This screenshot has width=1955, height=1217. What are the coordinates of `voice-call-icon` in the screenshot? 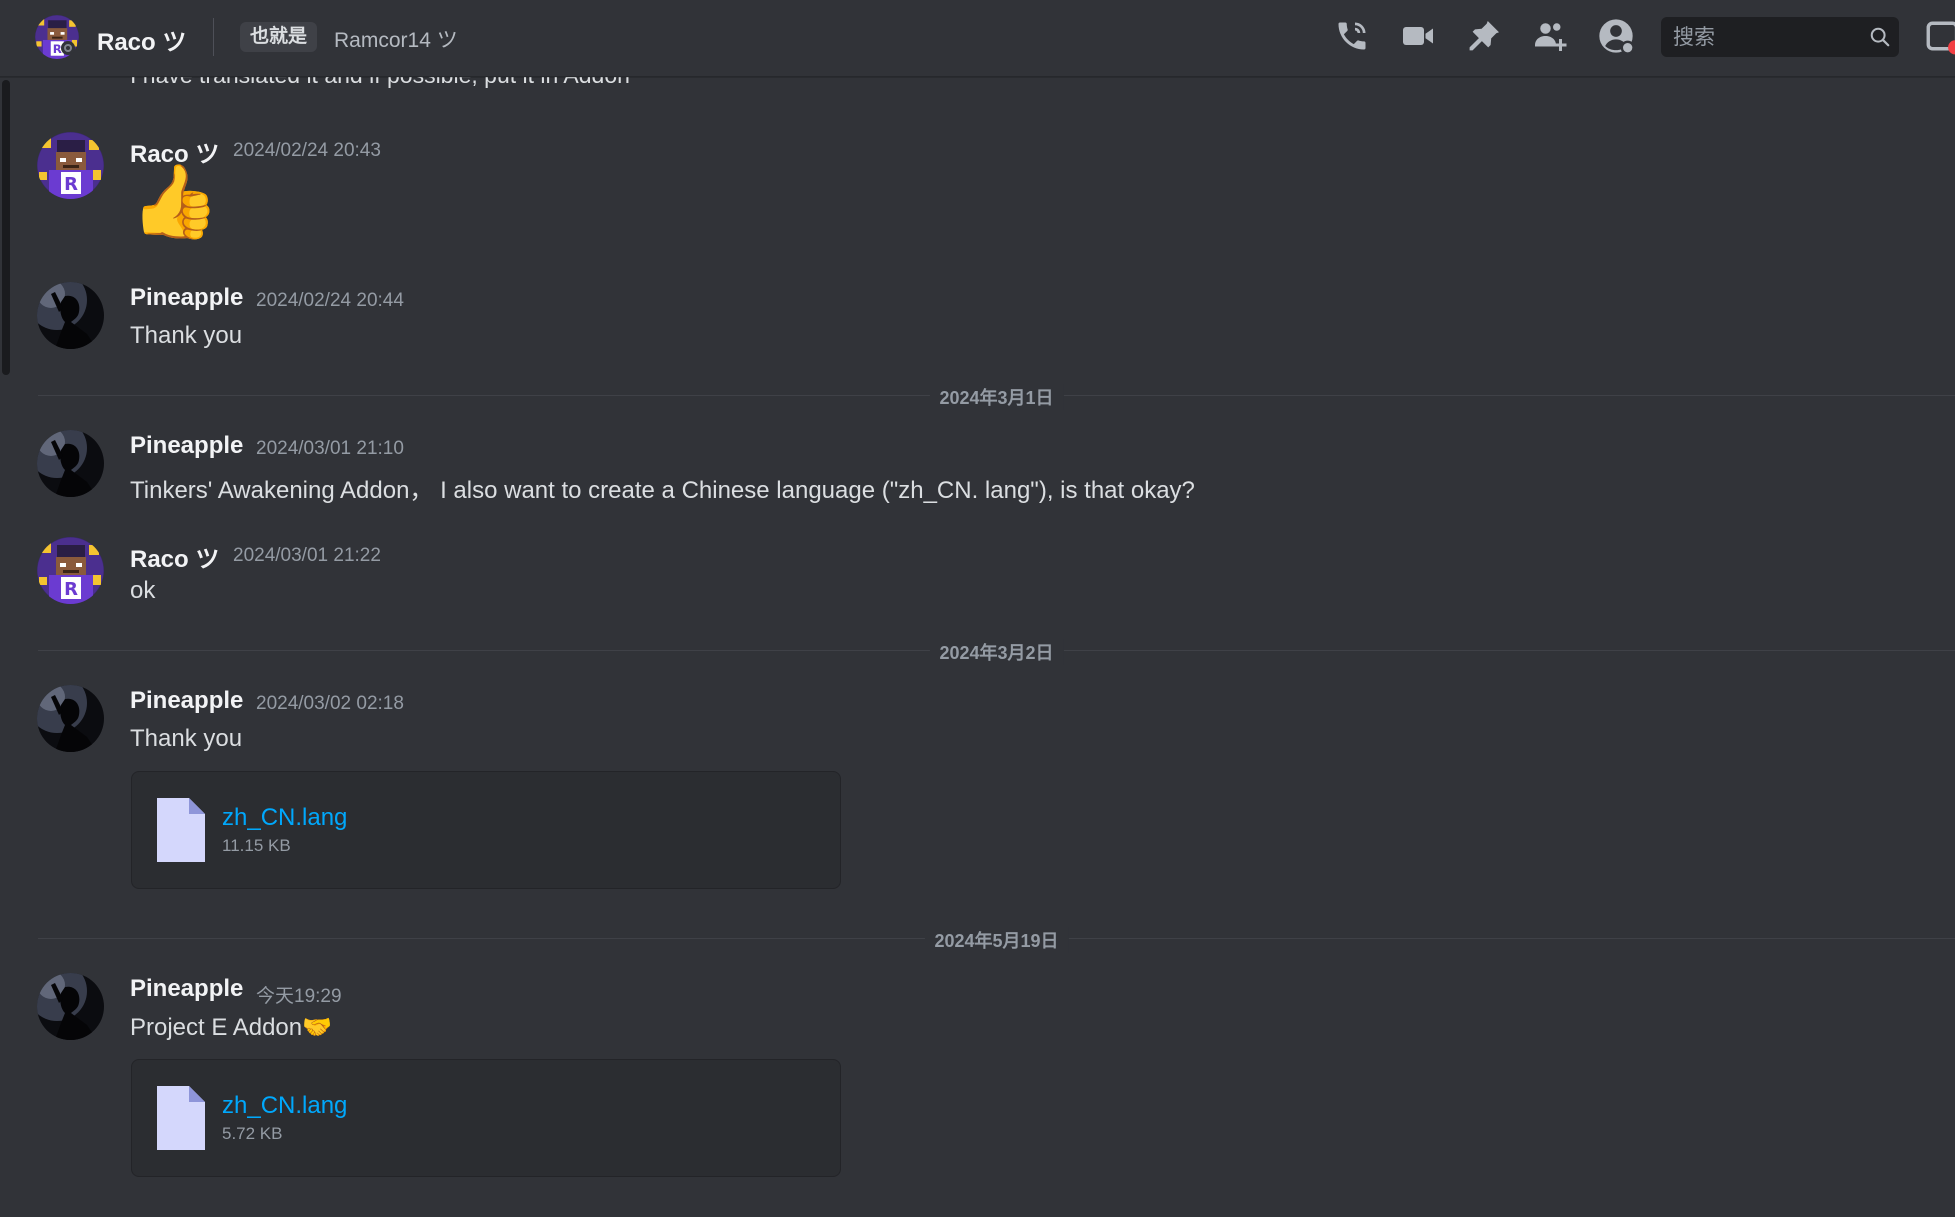 It's located at (1352, 36).